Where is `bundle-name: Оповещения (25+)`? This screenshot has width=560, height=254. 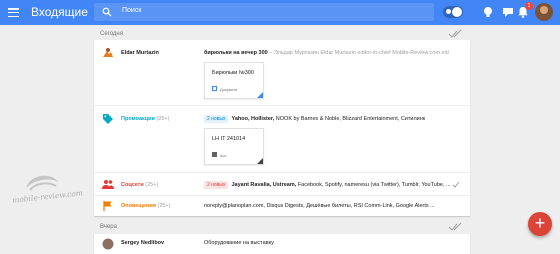
bundle-name: Оповещения (25+) is located at coordinates (145, 206).